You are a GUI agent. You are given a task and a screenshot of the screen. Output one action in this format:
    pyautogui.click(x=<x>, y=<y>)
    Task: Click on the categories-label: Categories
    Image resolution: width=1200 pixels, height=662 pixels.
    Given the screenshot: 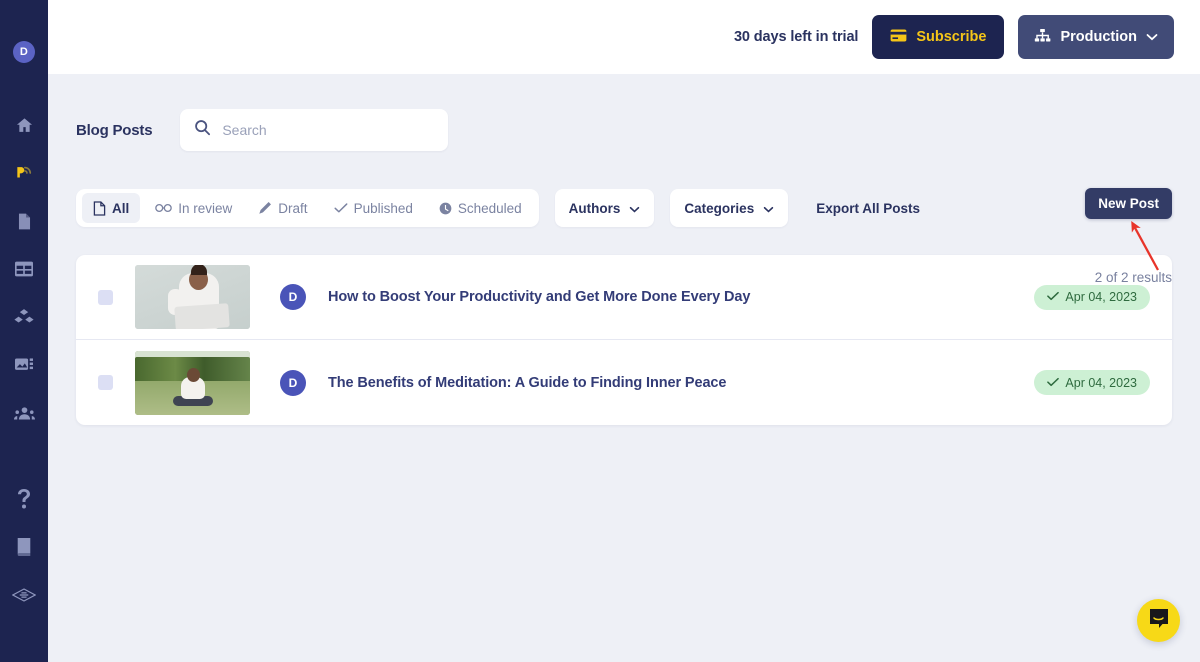 What is the action you would take?
    pyautogui.click(x=719, y=208)
    